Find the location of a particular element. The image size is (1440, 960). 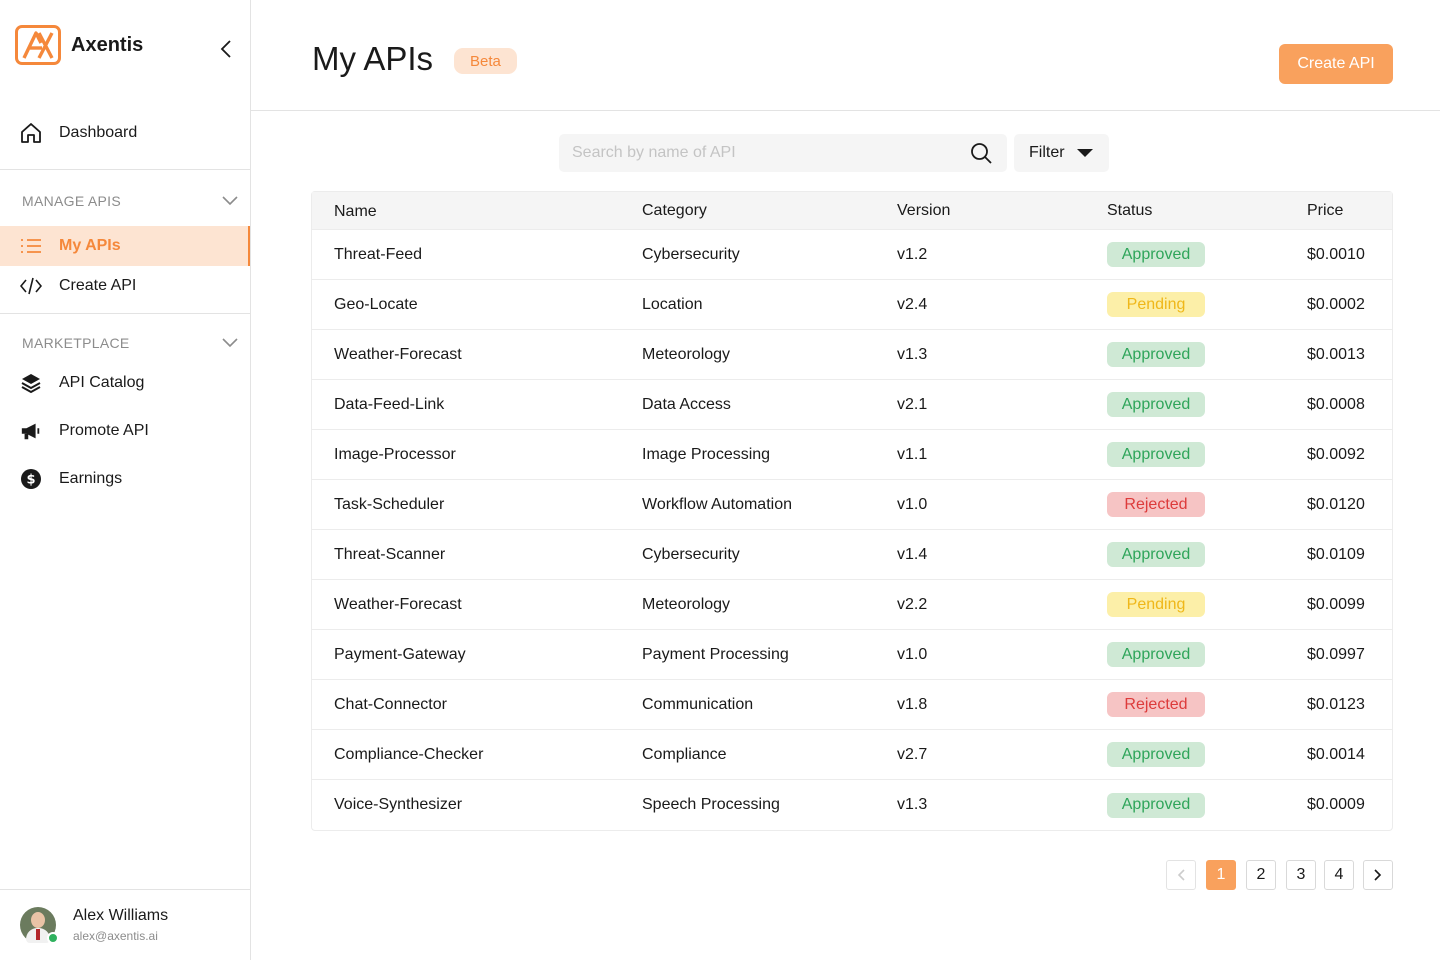

table-header: Name Category Version Status Price is located at coordinates (852, 211).